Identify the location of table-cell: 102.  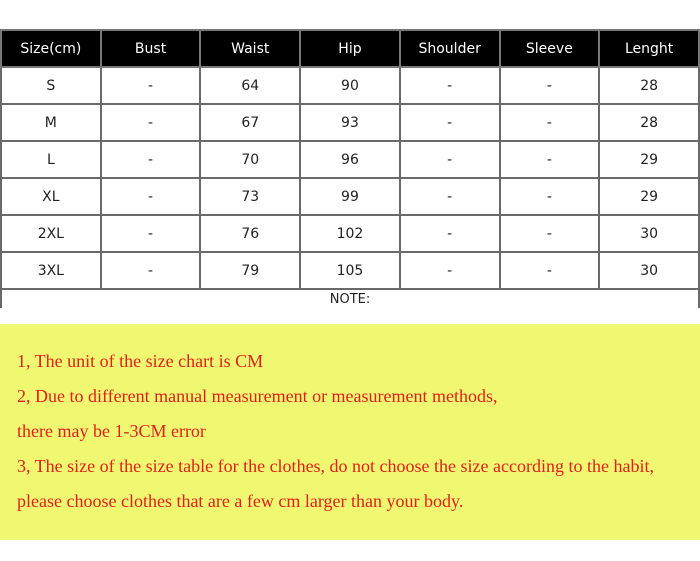
(350, 233).